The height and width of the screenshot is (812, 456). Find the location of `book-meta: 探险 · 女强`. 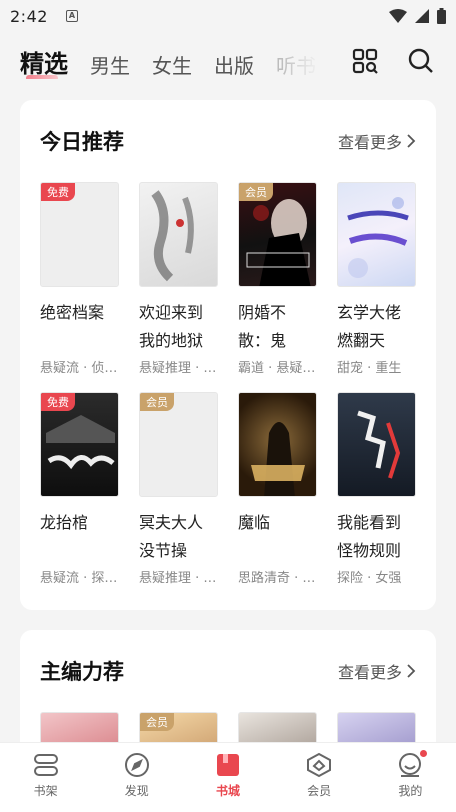

book-meta: 探险 · 女强 is located at coordinates (369, 578).